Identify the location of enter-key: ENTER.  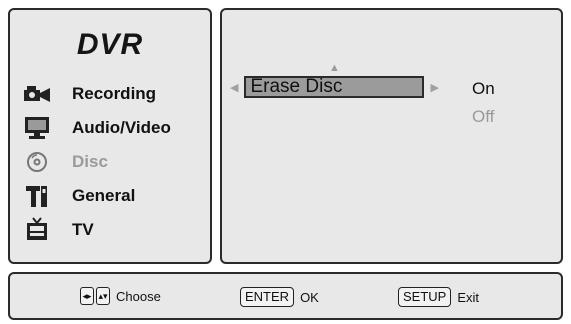
(267, 297).